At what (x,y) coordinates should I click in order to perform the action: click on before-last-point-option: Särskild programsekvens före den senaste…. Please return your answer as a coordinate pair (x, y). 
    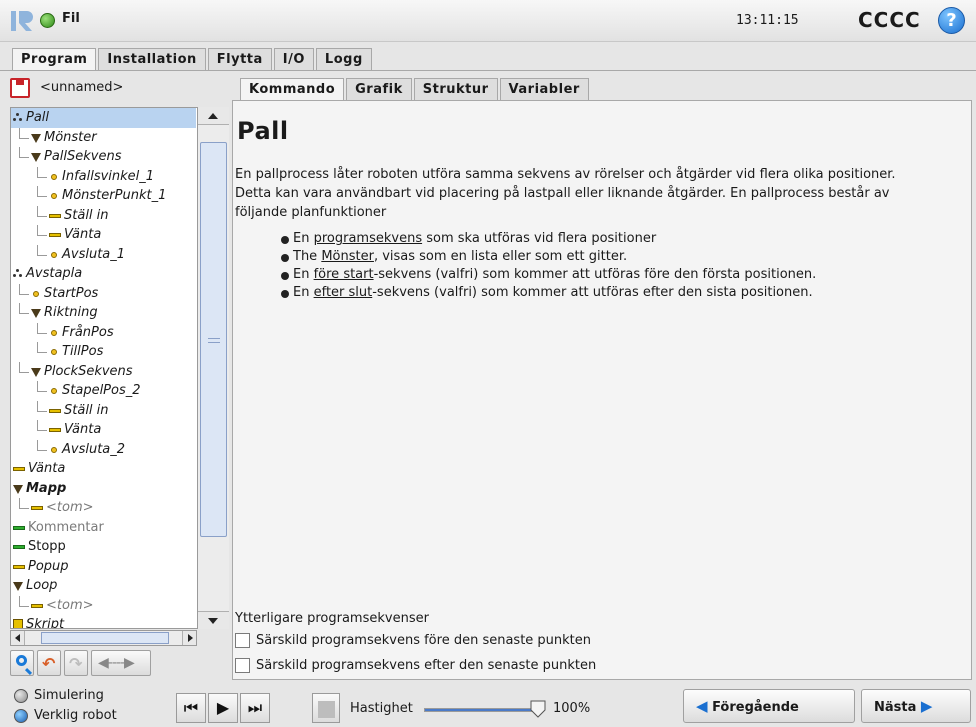
    Looking at the image, I should click on (413, 640).